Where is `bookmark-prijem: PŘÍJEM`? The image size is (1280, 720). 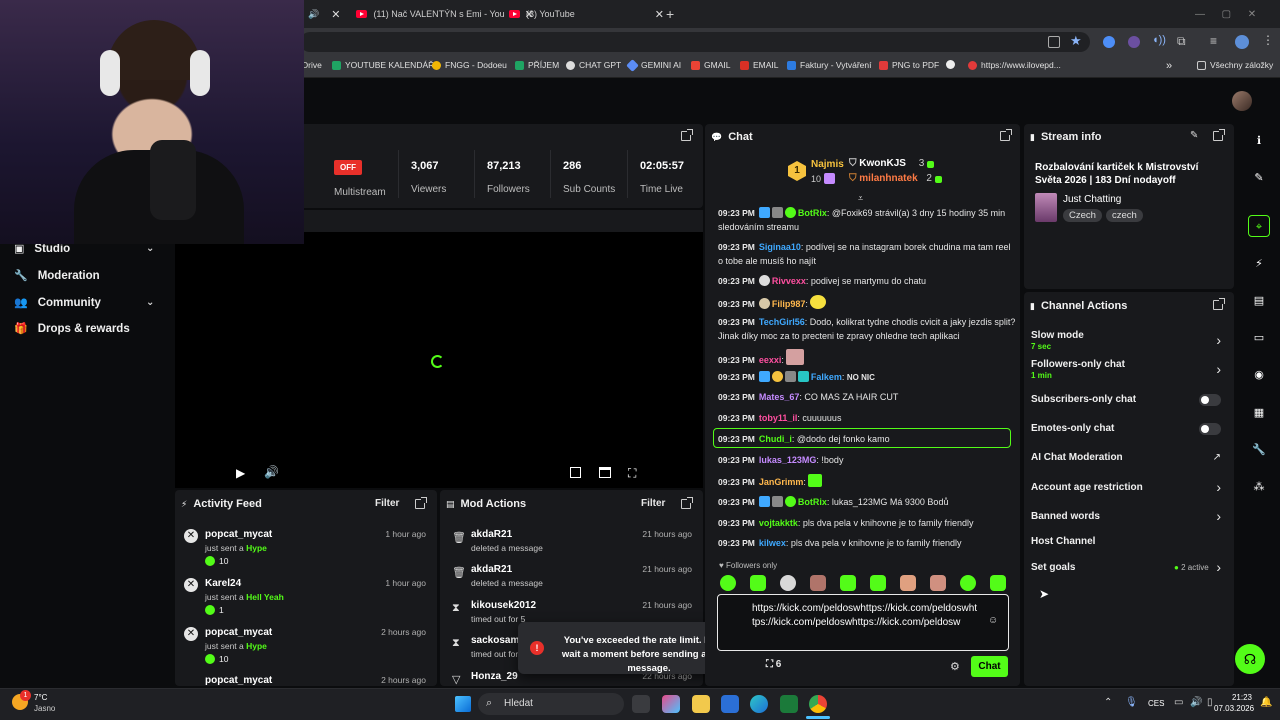 bookmark-prijem: PŘÍJEM is located at coordinates (537, 65).